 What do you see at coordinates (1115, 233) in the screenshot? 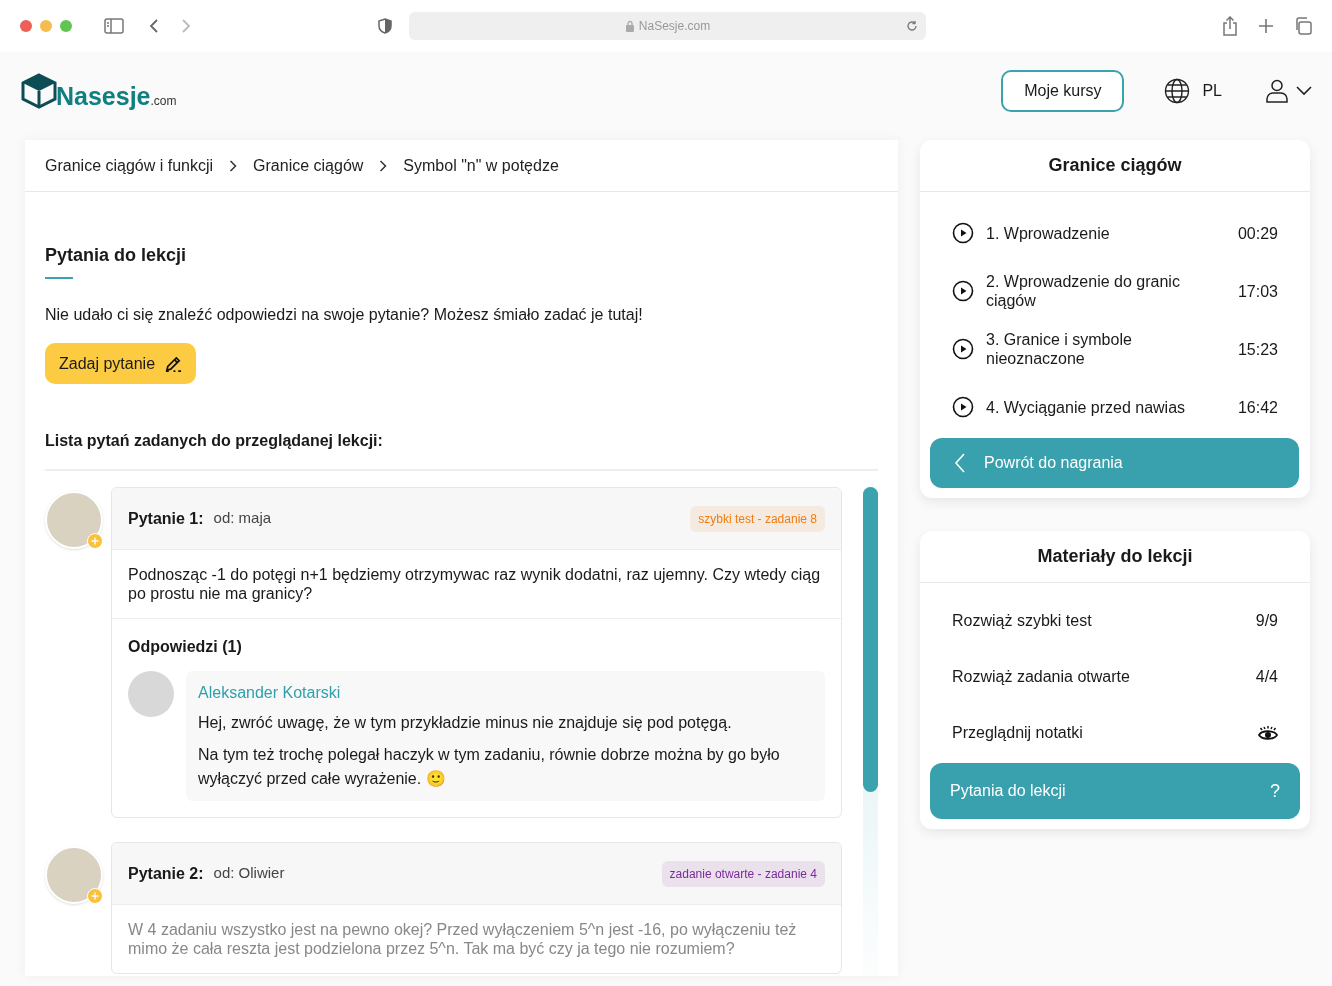
I see `lesson-item: 1. Wprowadzenie 00:29` at bounding box center [1115, 233].